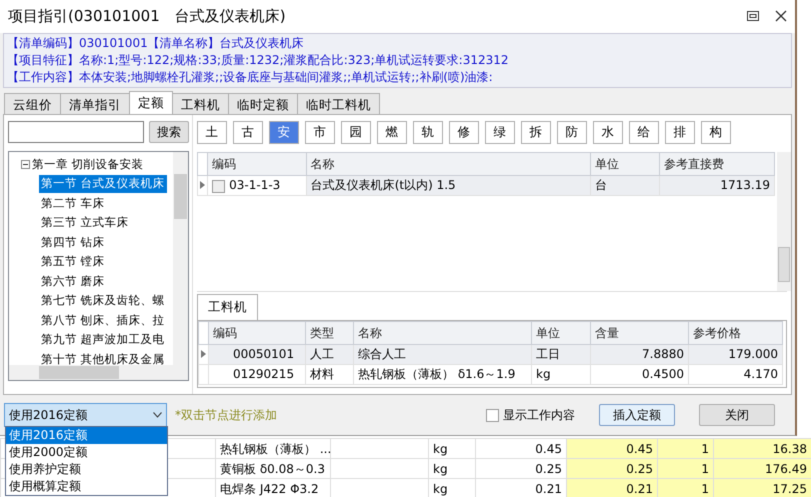 Image resolution: width=811 pixels, height=497 pixels. I want to click on info-label: 【工作内容】, so click(43, 77).